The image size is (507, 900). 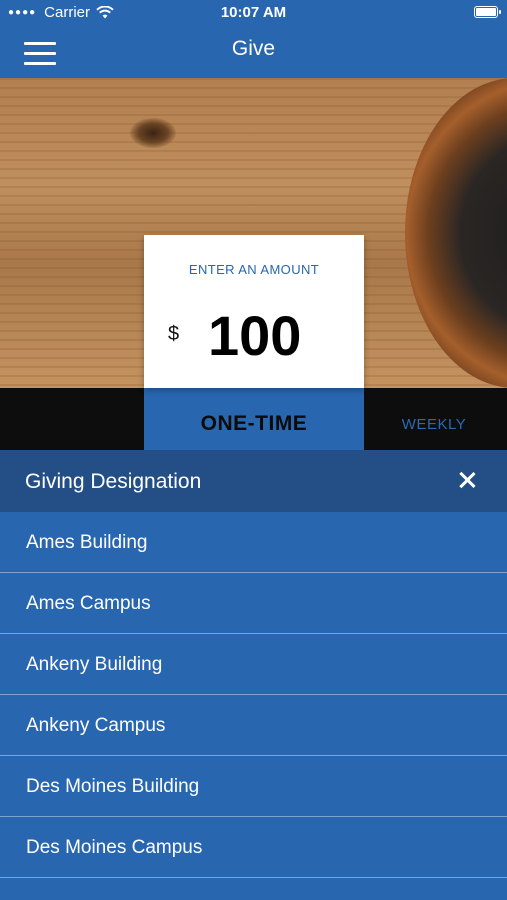 I want to click on designation-title: Giving Designation, so click(x=113, y=481).